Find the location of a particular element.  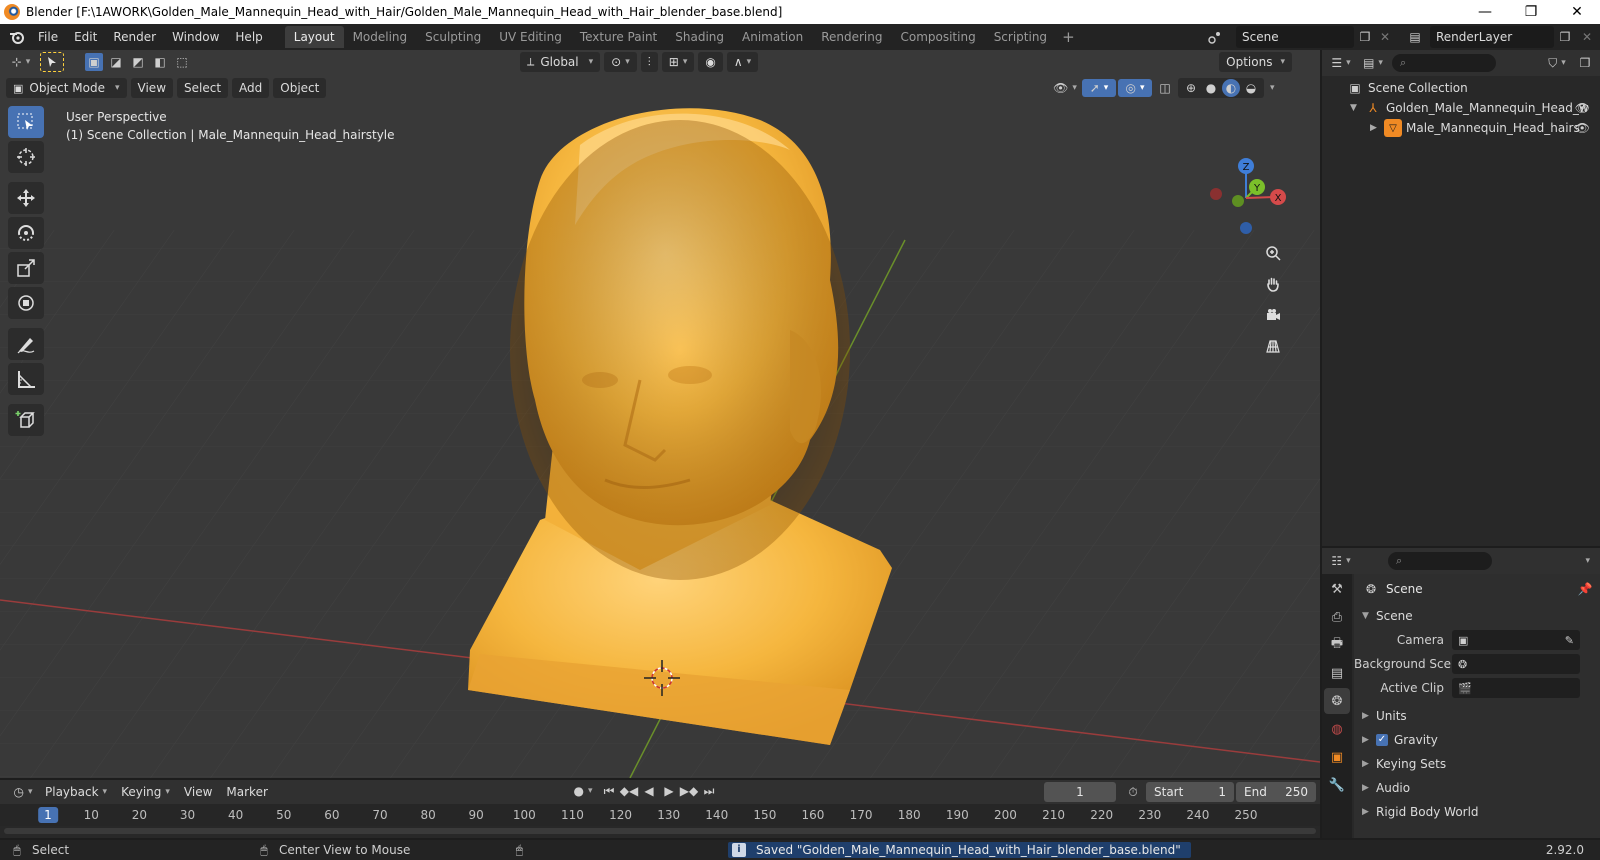

add-cube-tool is located at coordinates (26, 420).